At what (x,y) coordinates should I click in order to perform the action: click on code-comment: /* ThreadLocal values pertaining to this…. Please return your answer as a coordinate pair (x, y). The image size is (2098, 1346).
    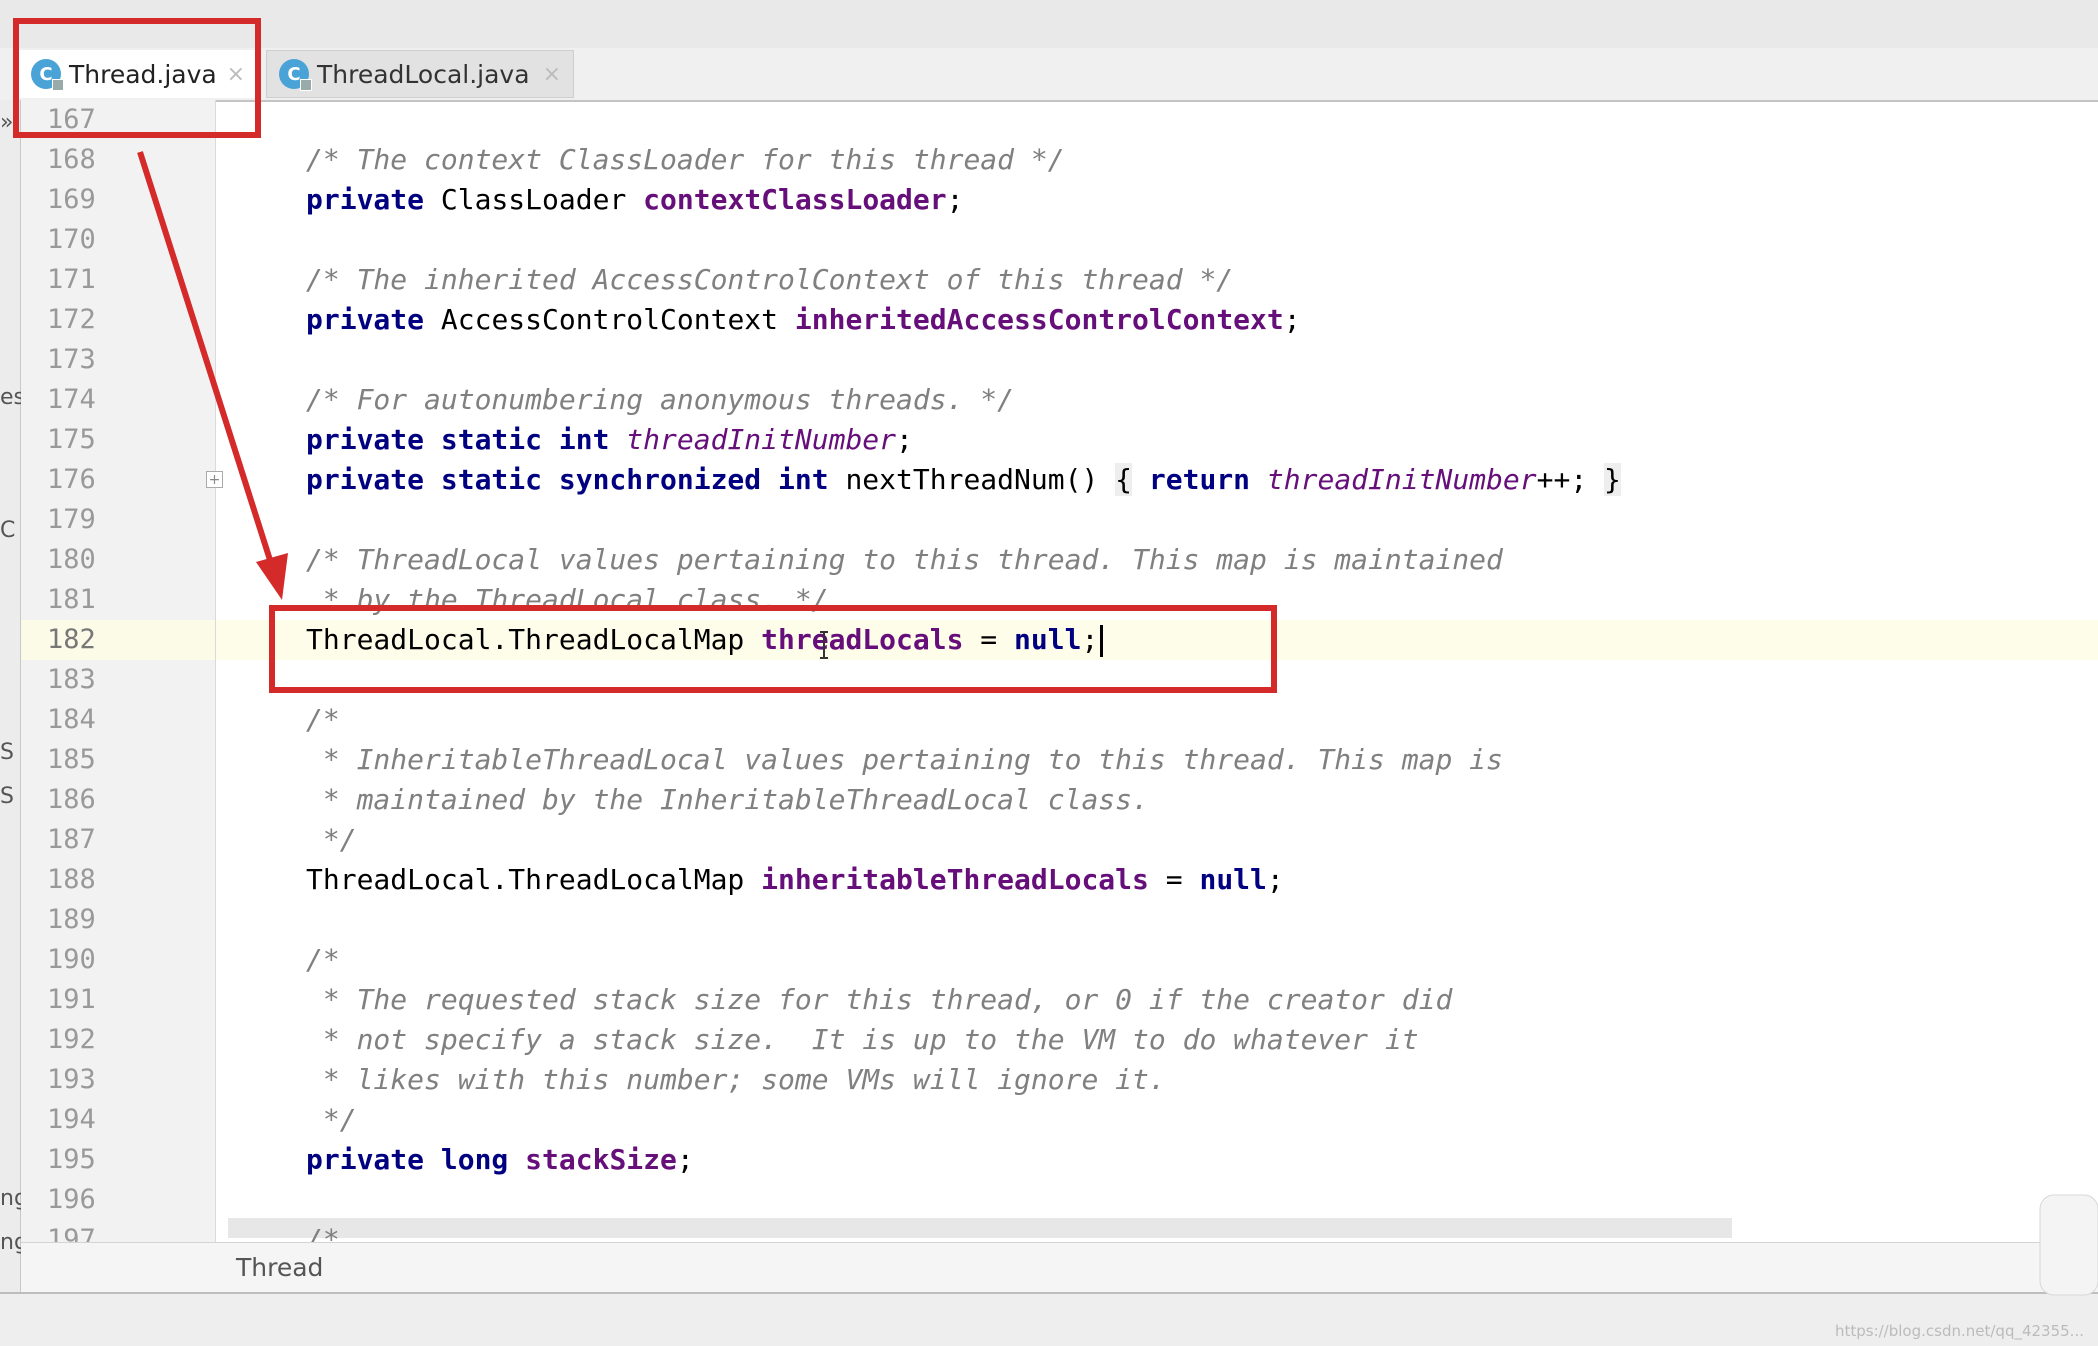
    Looking at the image, I should click on (904, 559).